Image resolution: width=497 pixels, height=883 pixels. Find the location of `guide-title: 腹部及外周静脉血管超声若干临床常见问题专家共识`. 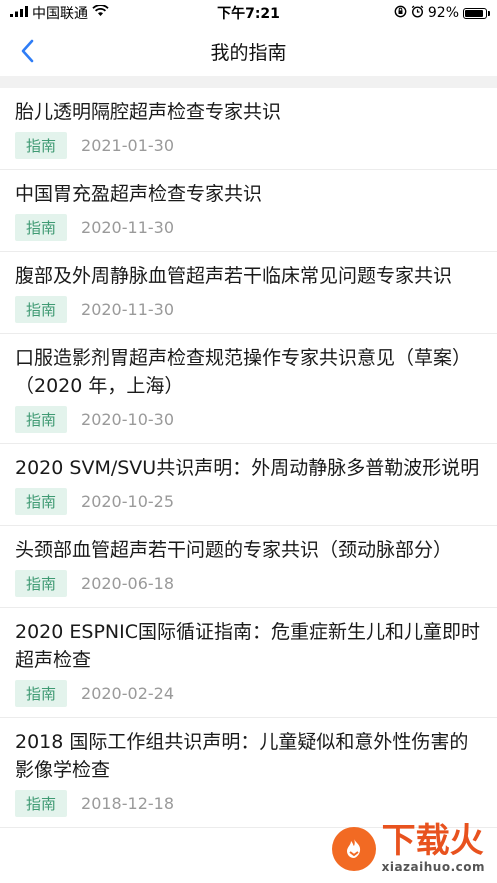

guide-title: 腹部及外周静脉血管超声若干临床常见问题专家共识 is located at coordinates (234, 276).